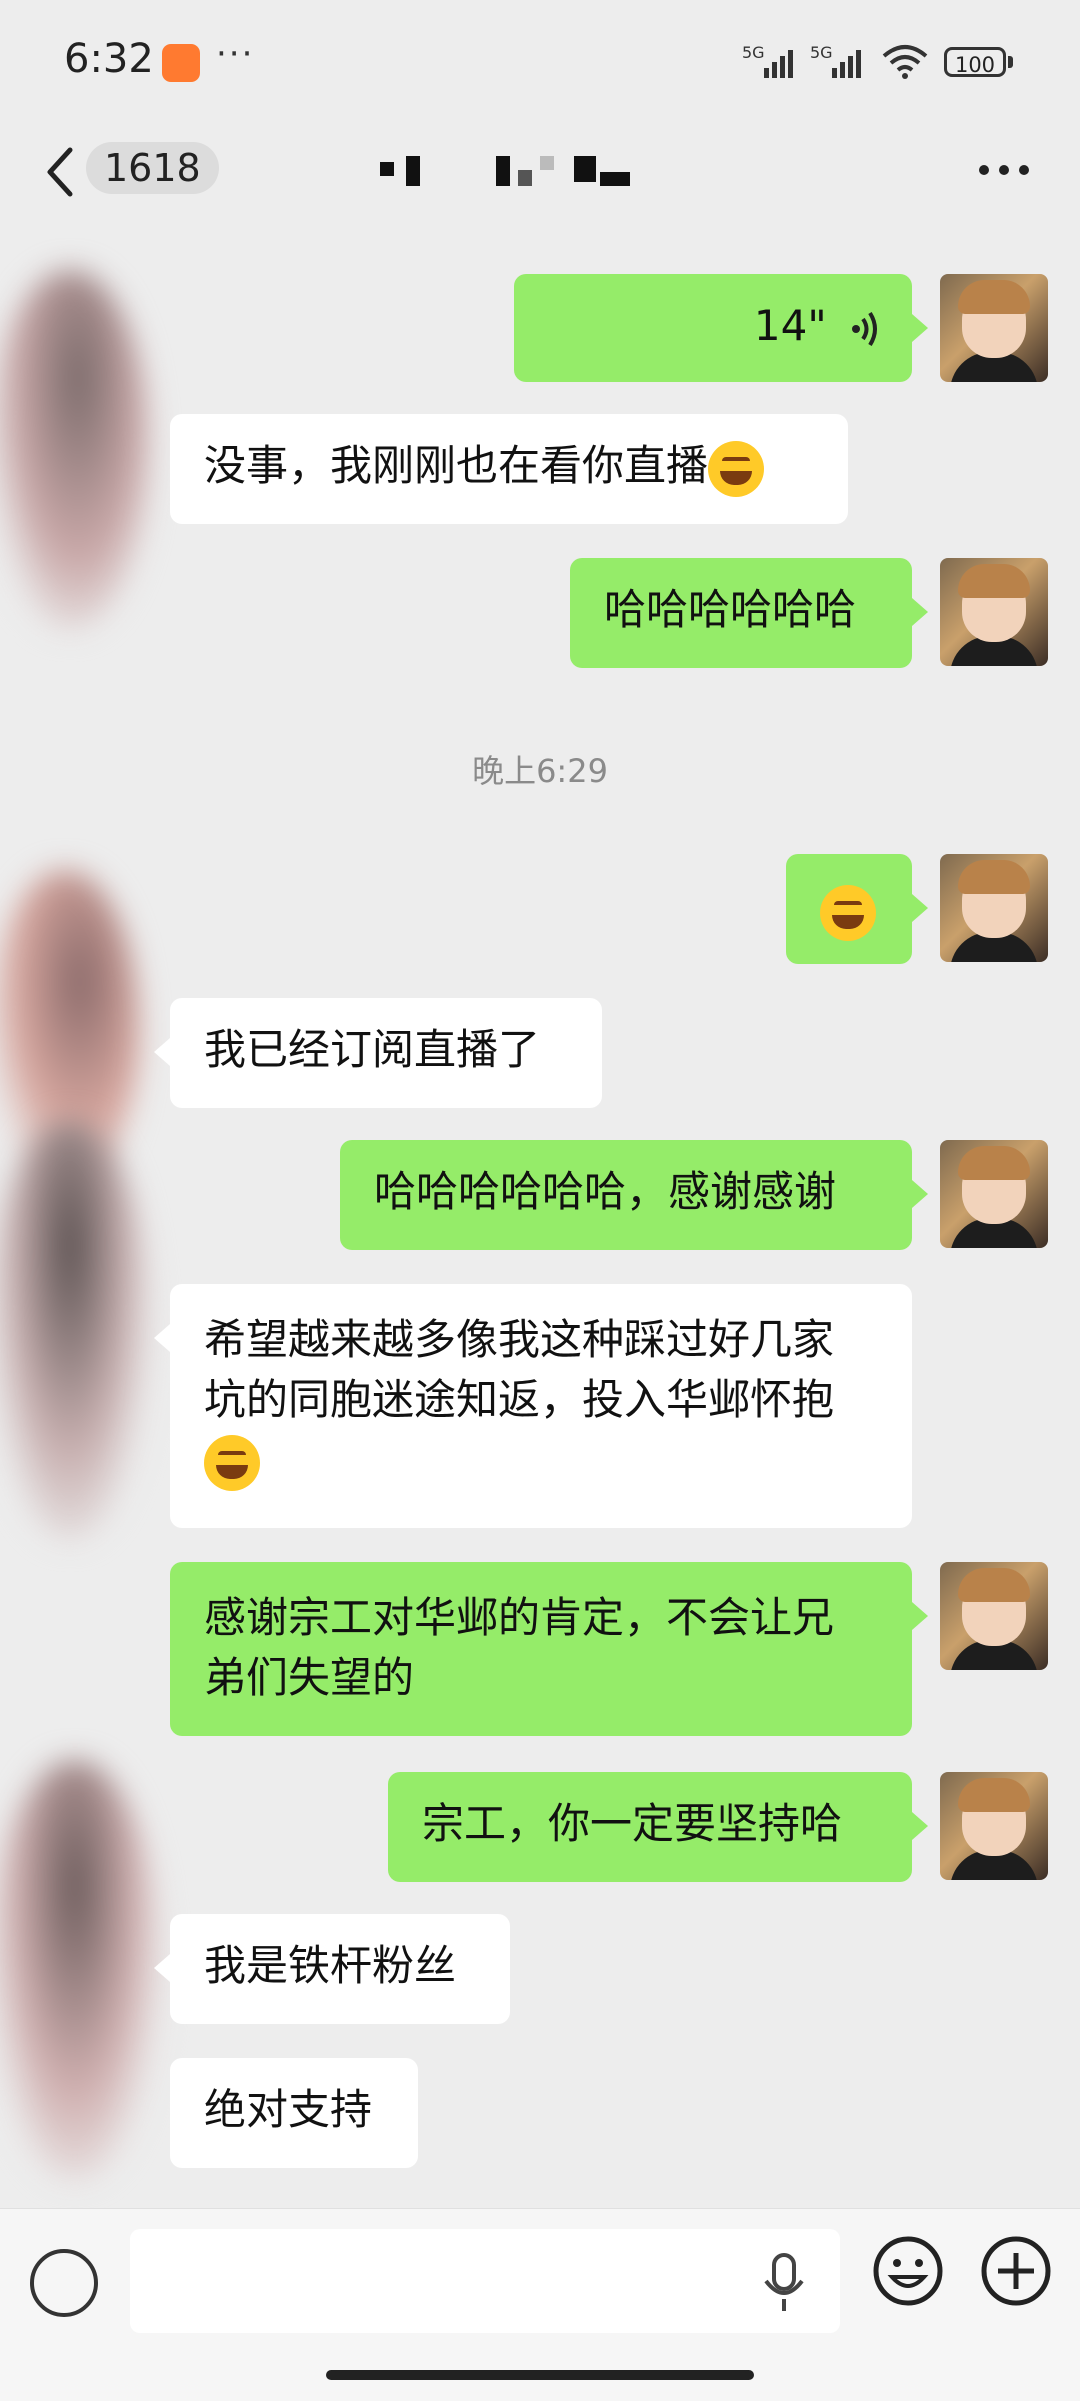 The image size is (1080, 2401). What do you see at coordinates (730, 609) in the screenshot?
I see `message-text: 哈哈哈哈哈哈` at bounding box center [730, 609].